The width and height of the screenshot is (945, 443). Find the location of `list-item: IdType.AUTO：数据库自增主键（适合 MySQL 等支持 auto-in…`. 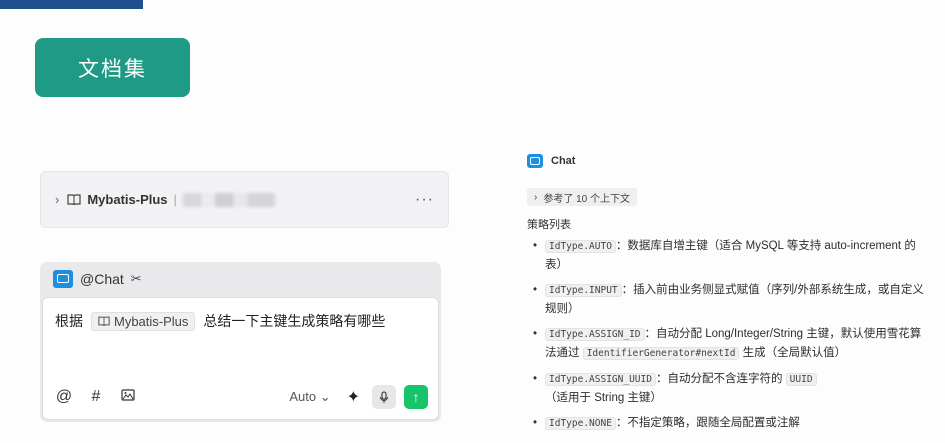

list-item: IdType.AUTO：数据库自增主键（适合 MySQL 等支持 auto-in… is located at coordinates (729, 255).